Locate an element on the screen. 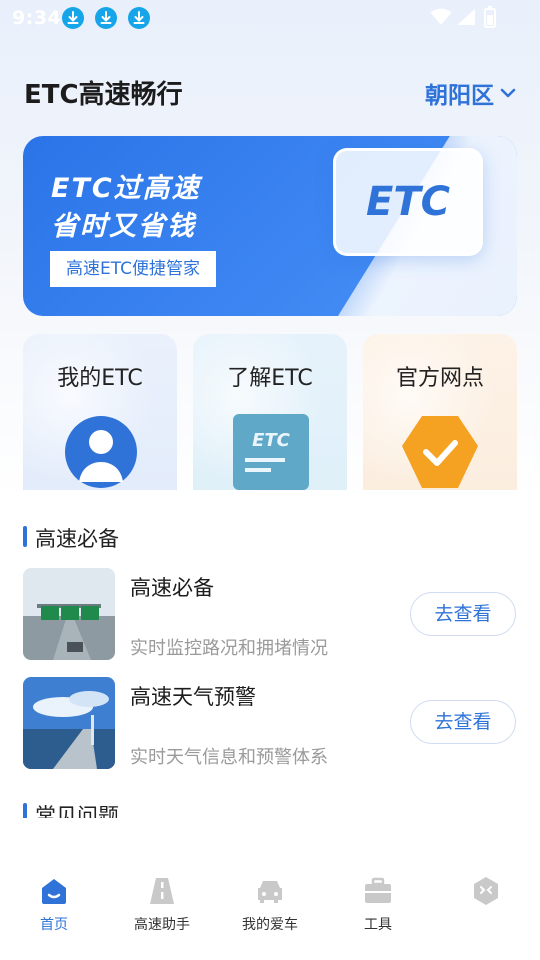  check-badge-icon is located at coordinates (440, 452).